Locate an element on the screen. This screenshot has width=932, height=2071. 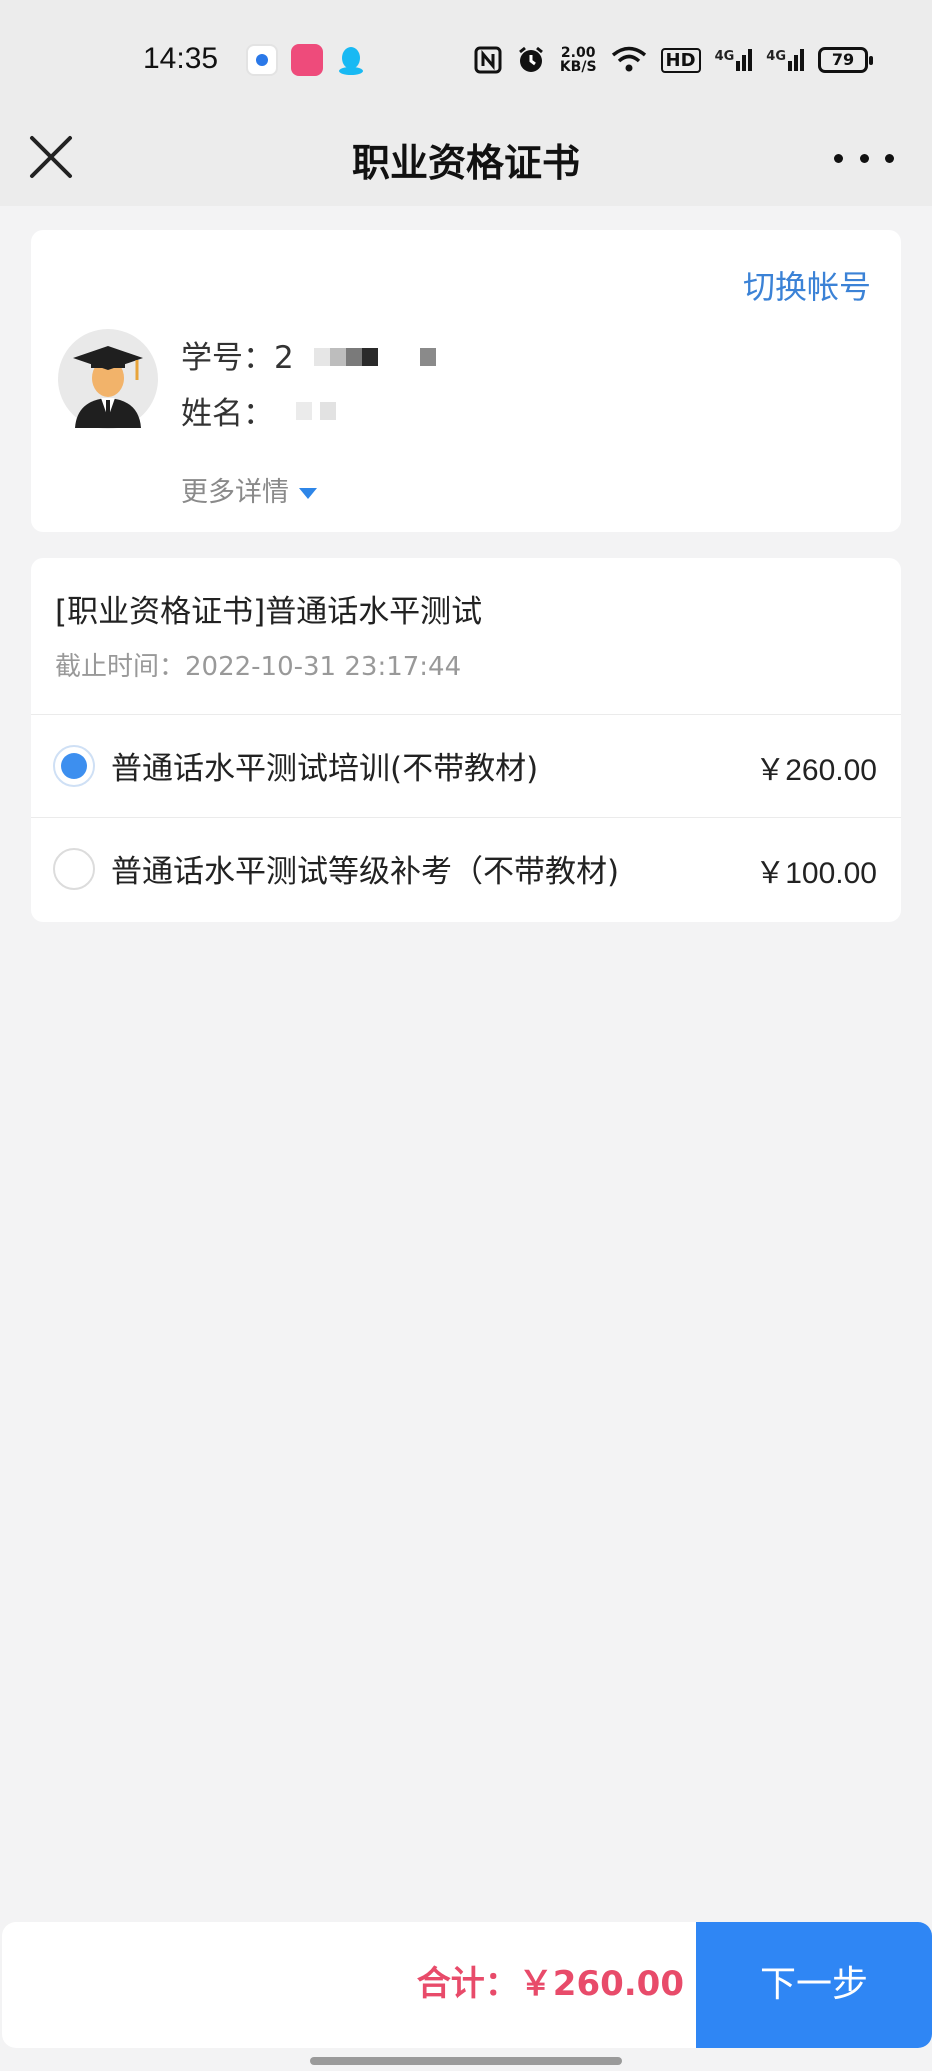
total-amount: 合计：￥260.00 is located at coordinates (550, 1984).